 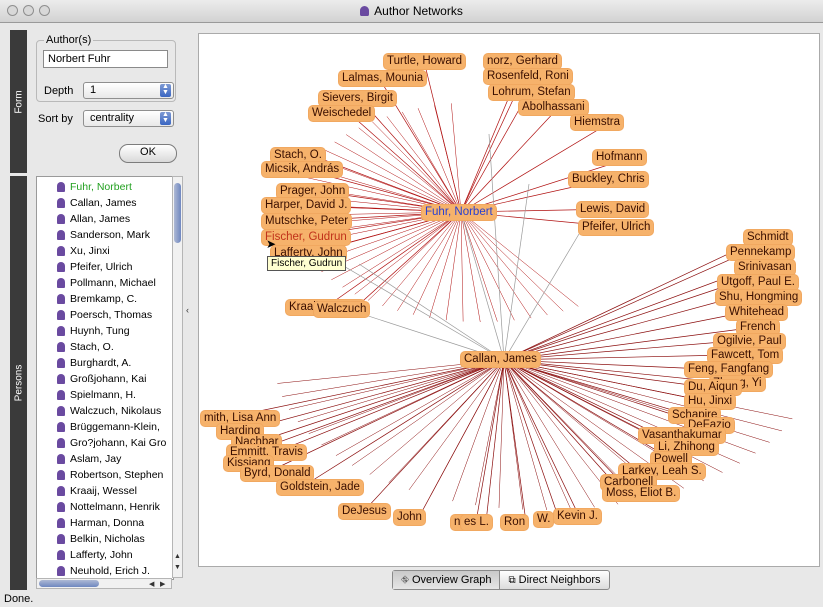 What do you see at coordinates (104, 411) in the screenshot?
I see `list-item: Walczuch, Nikolaus` at bounding box center [104, 411].